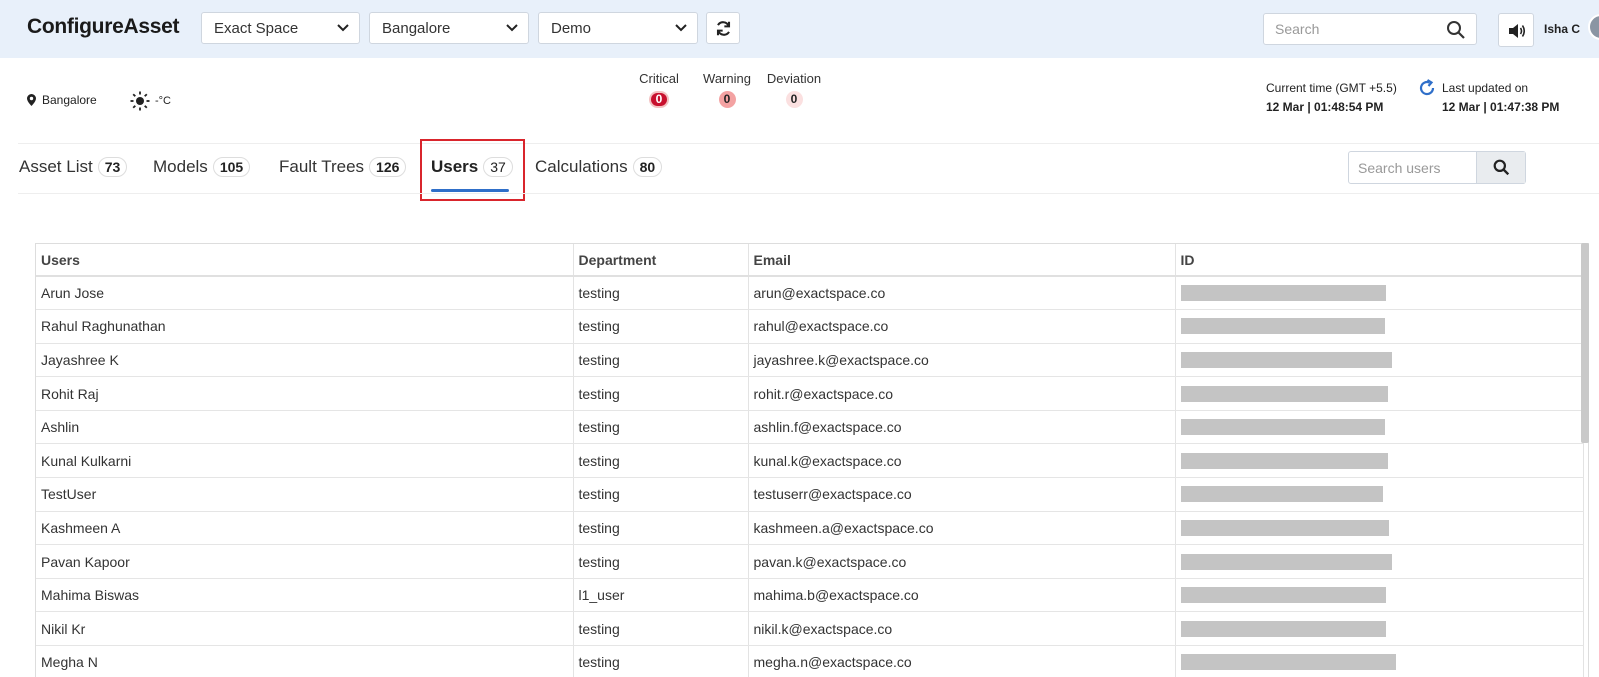  Describe the element at coordinates (305, 260) in the screenshot. I see `column-header-users: Users` at that location.